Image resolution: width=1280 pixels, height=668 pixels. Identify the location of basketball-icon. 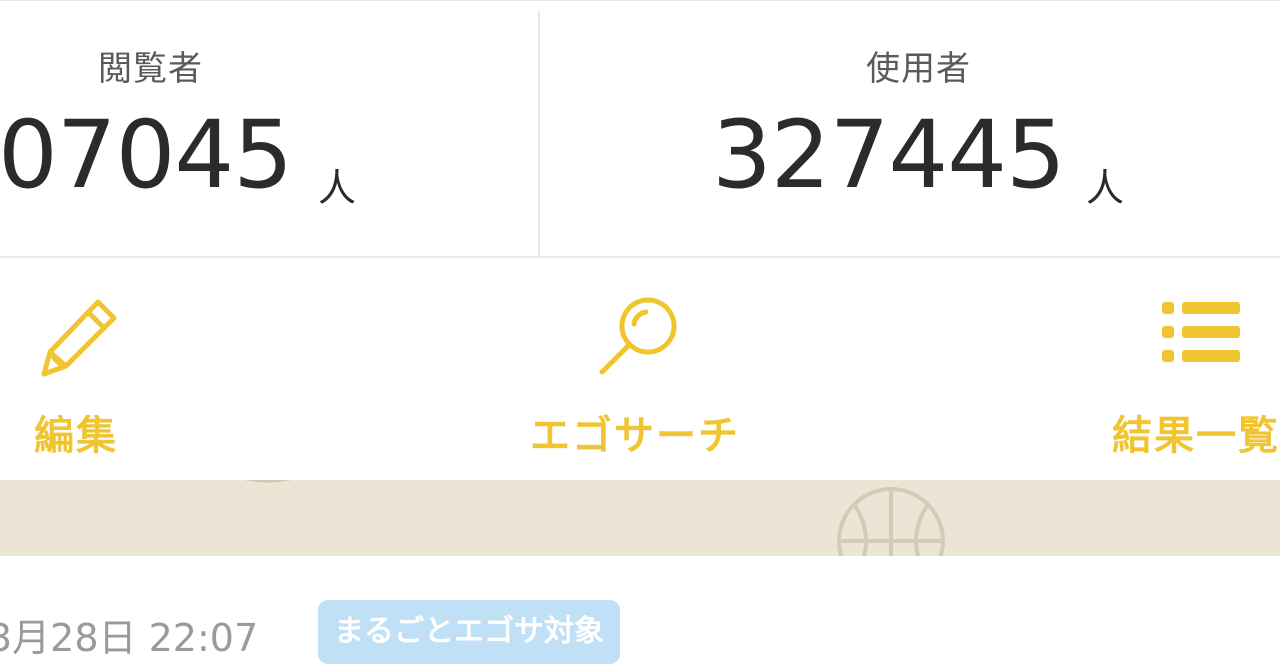
(891, 521).